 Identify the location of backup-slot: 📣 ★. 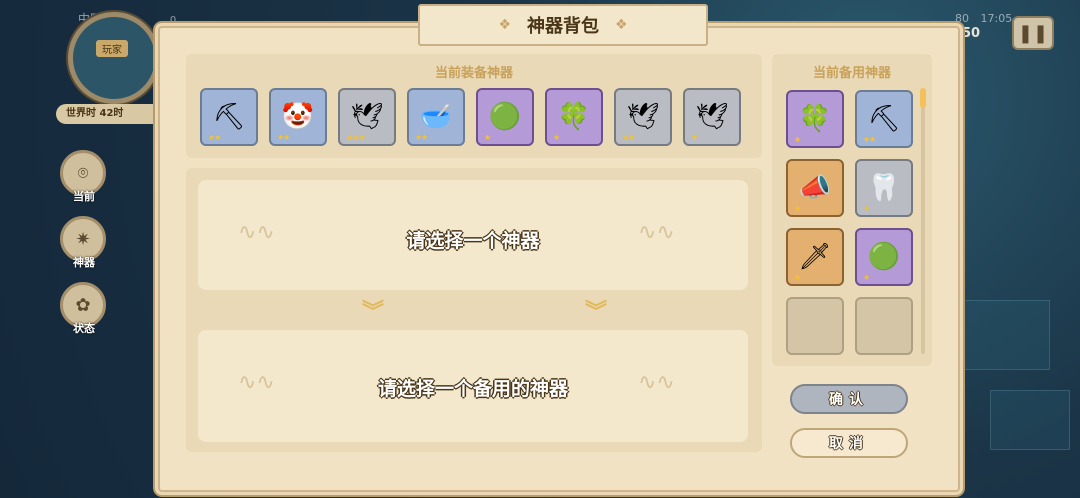
(815, 188).